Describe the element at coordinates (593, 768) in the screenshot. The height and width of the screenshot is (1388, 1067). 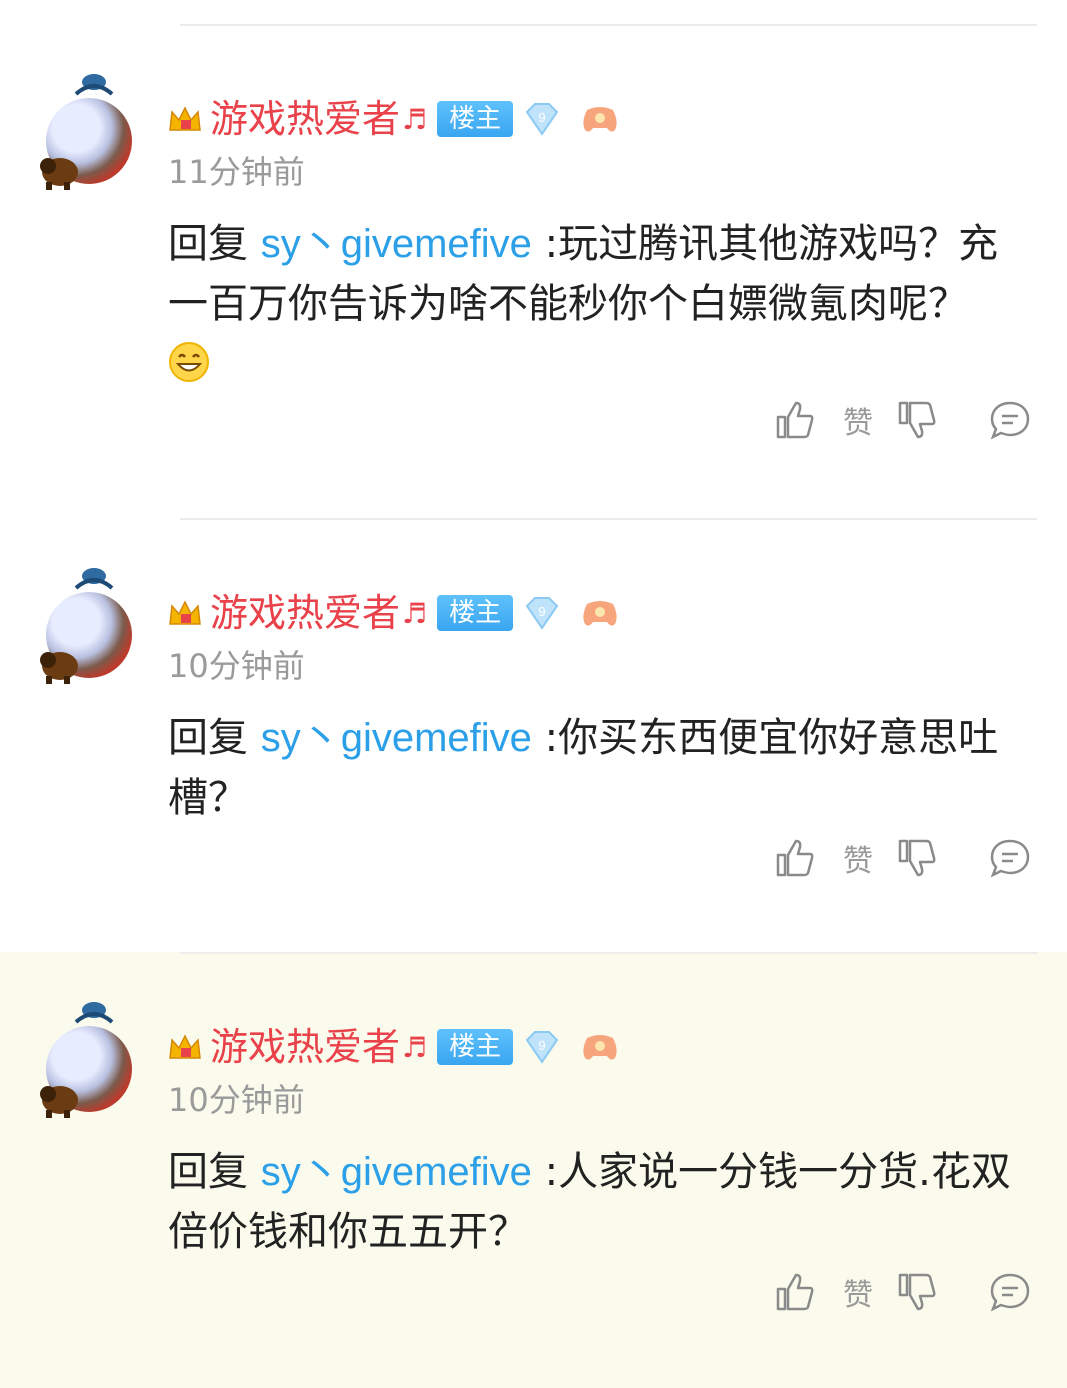
I see `comment-body: 回复 sy丶givemefive :你买东西便宜你好意思吐槽？` at that location.